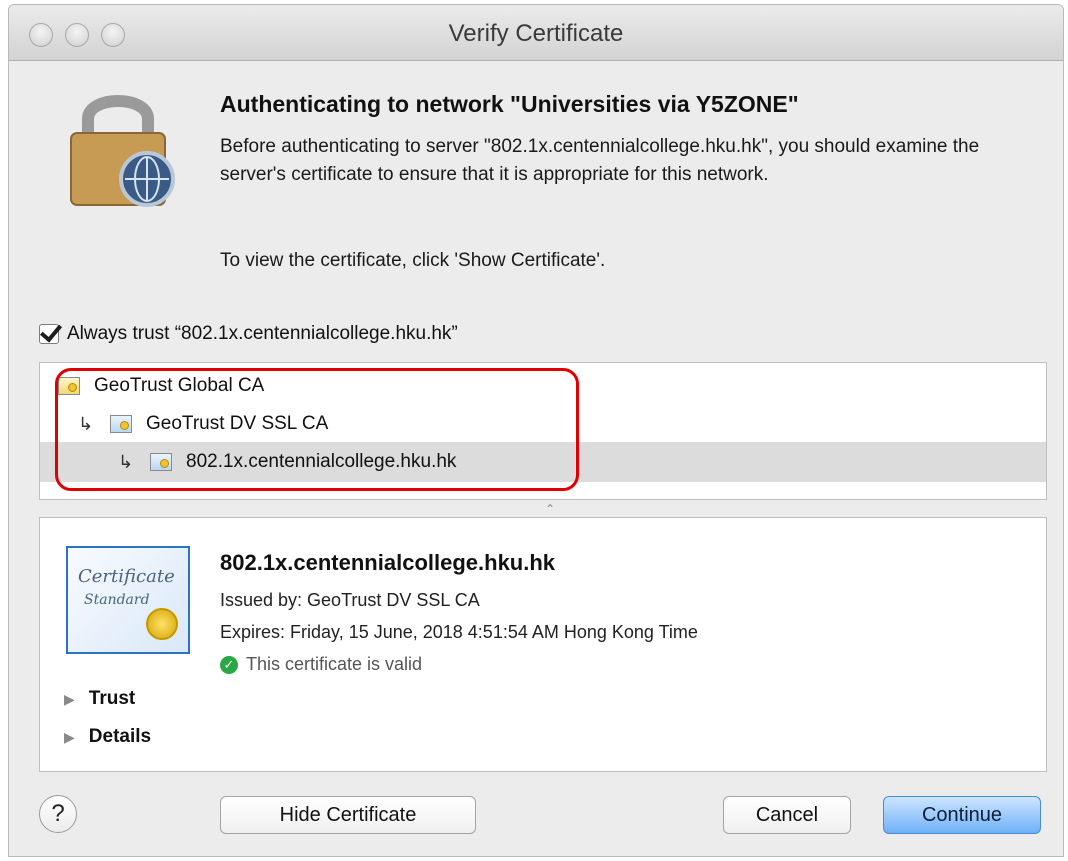 This screenshot has width=1068, height=861. Describe the element at coordinates (120, 736) in the screenshot. I see `details-disclosure-label: Details` at that location.